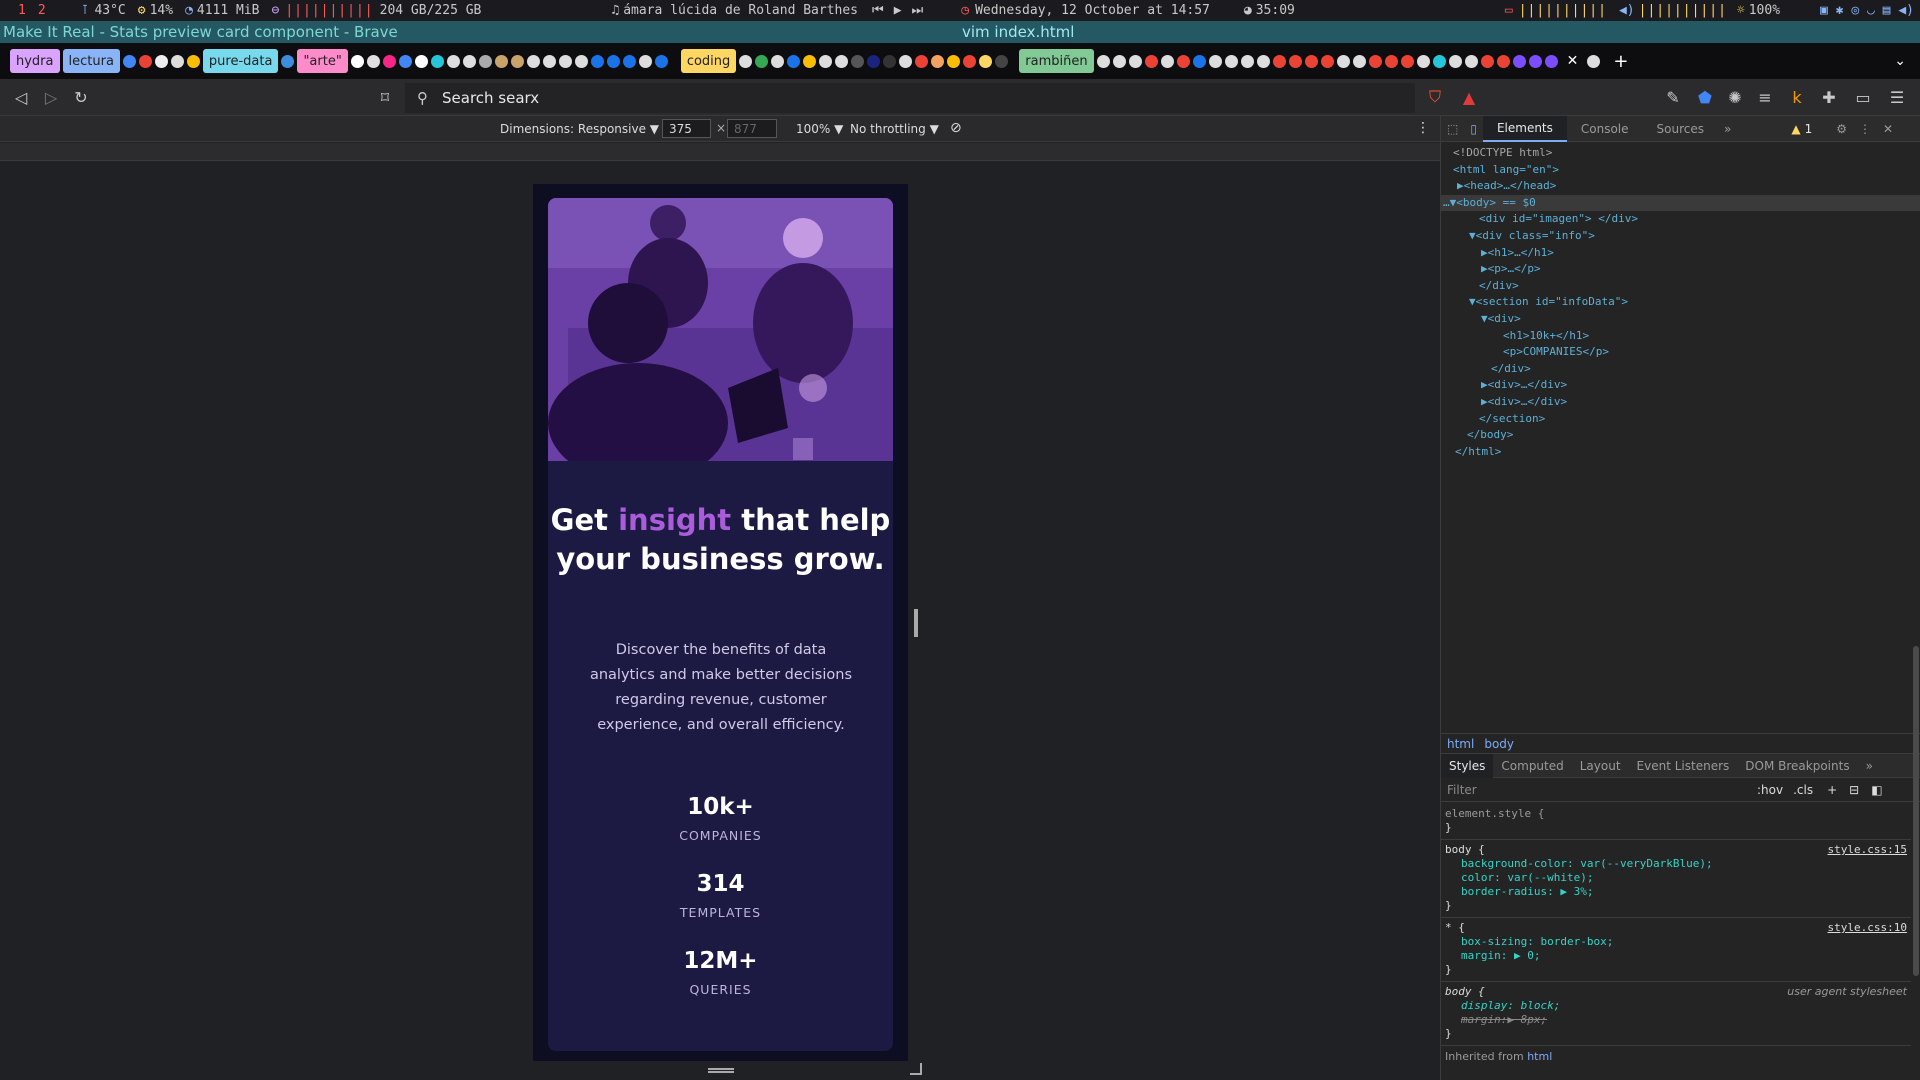  What do you see at coordinates (721, 1070) in the screenshot?
I see `resize-handle-bottom` at bounding box center [721, 1070].